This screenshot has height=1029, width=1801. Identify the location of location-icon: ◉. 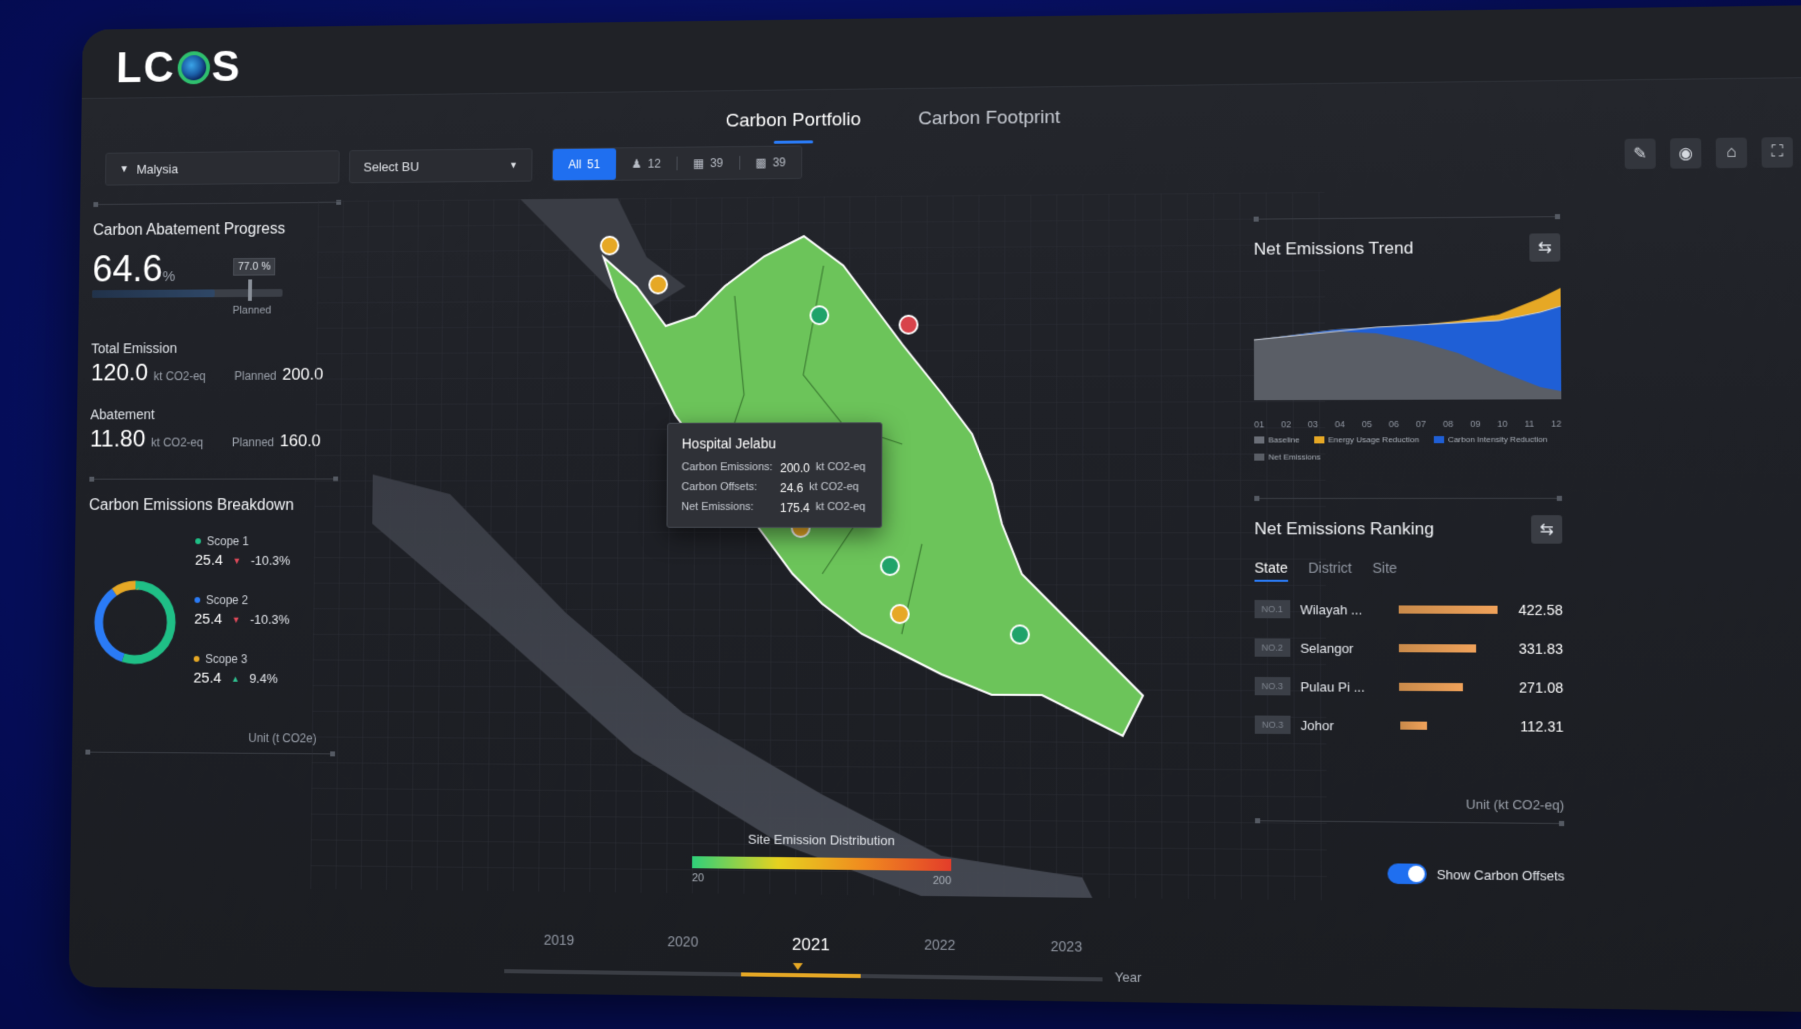
(1686, 153).